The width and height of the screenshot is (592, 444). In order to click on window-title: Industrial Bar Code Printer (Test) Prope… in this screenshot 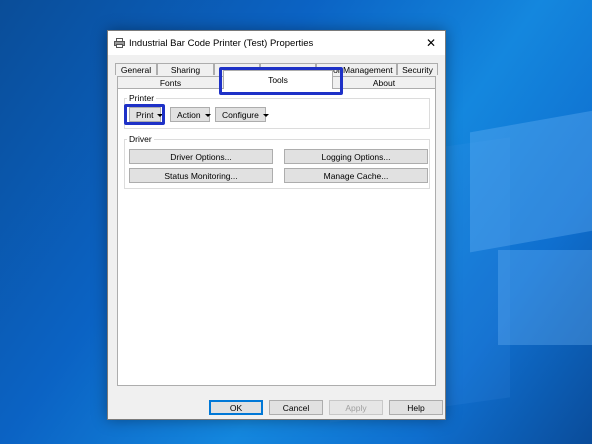, I will do `click(221, 43)`.